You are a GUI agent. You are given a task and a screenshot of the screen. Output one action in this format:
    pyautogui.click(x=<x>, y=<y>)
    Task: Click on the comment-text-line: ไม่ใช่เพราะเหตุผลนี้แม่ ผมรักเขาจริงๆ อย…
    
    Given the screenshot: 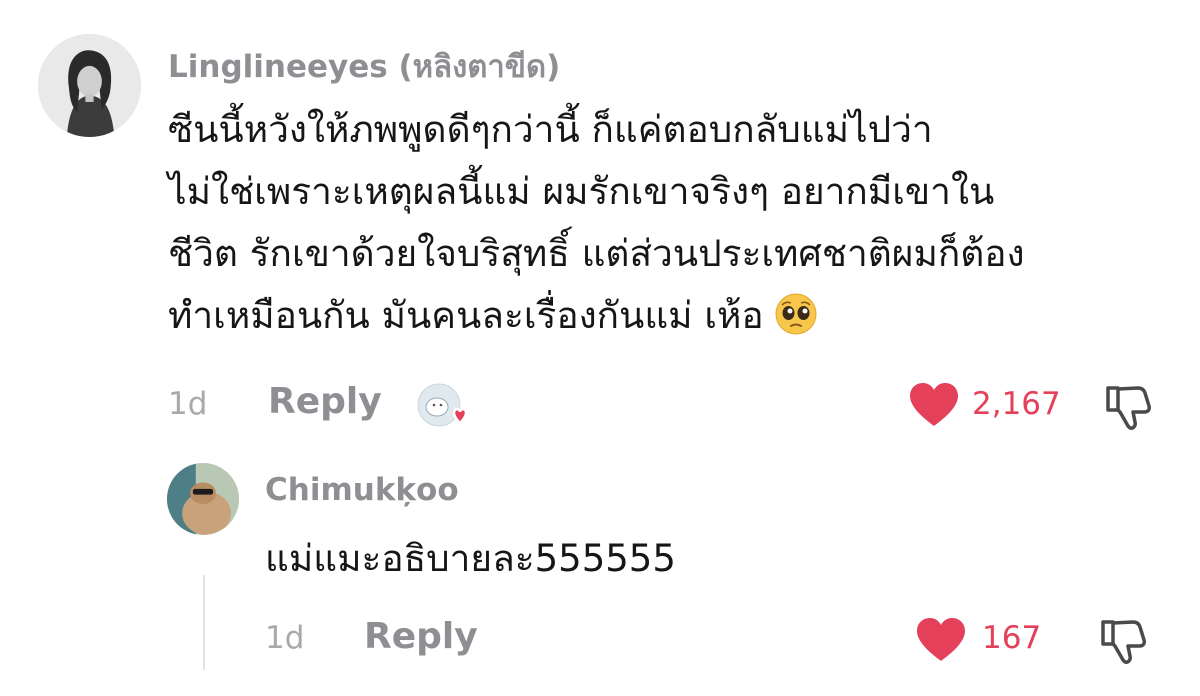 What is the action you would take?
    pyautogui.click(x=581, y=191)
    